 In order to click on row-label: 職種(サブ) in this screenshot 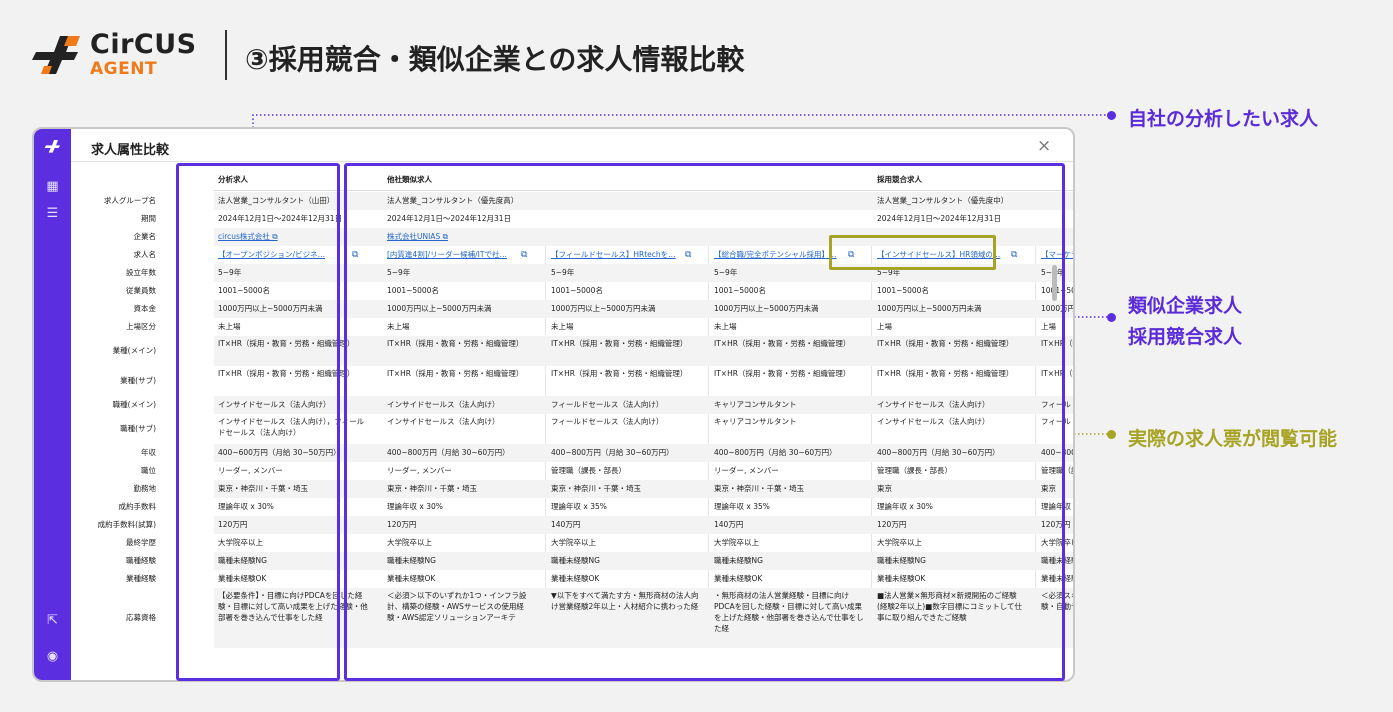, I will do `click(138, 428)`.